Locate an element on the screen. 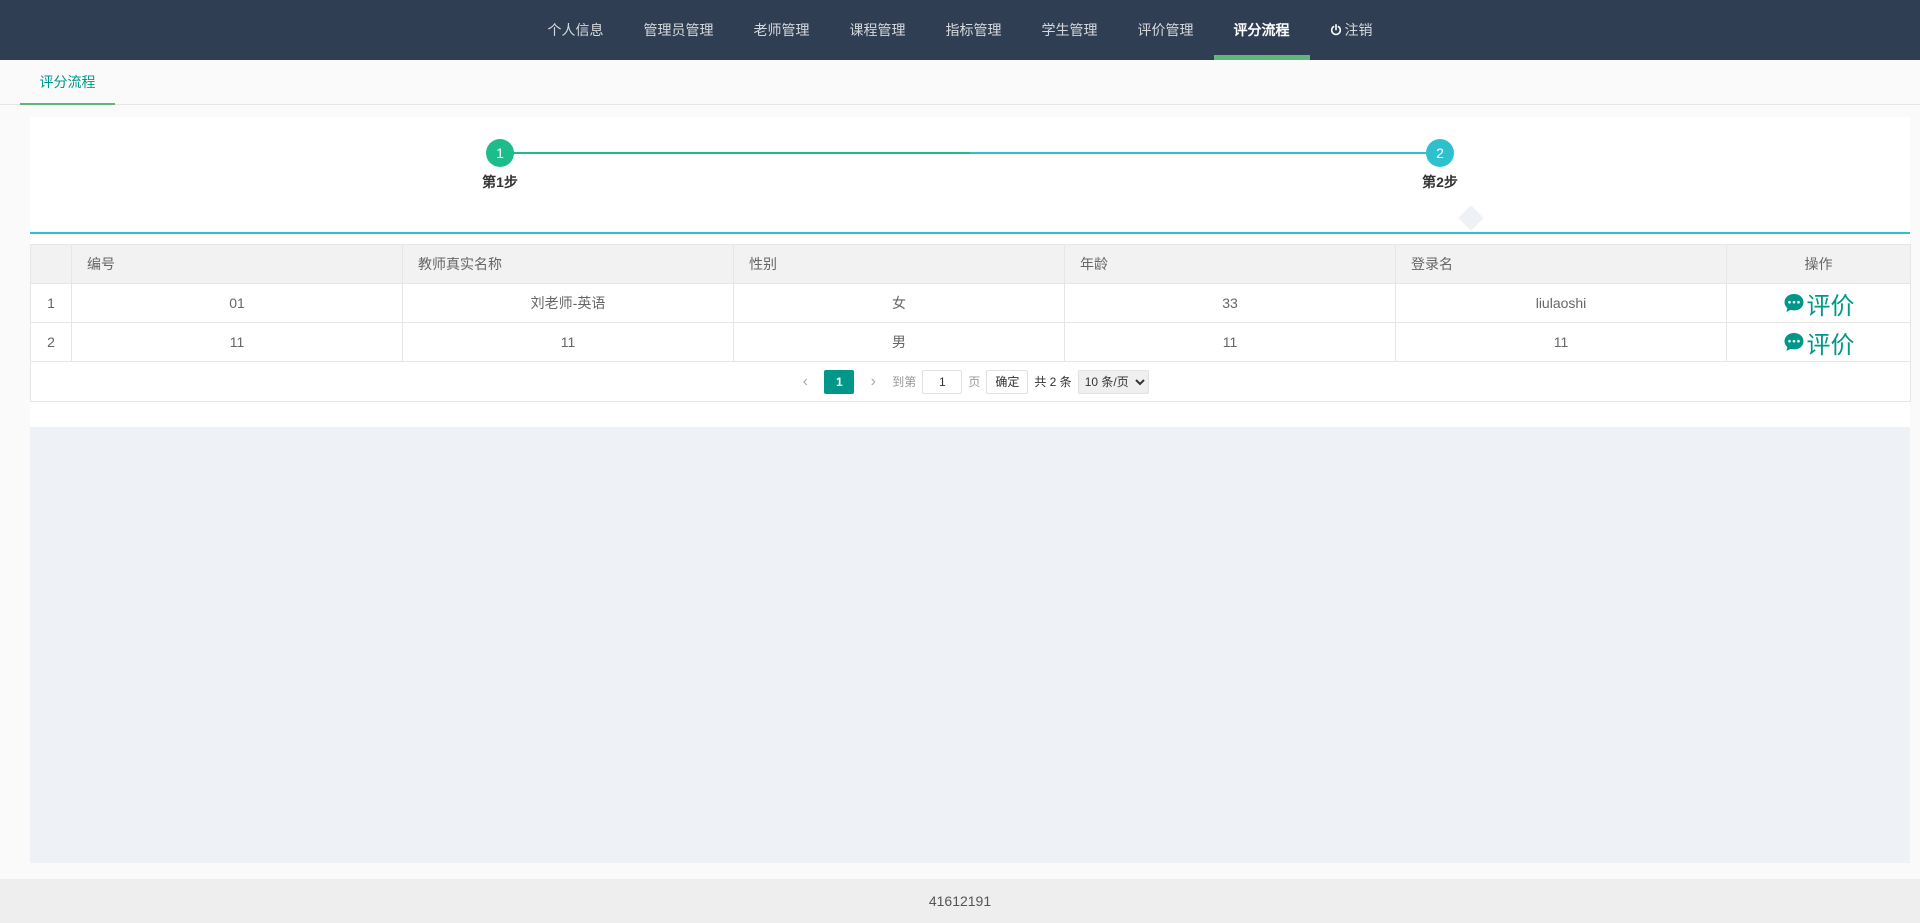  page-unit-label: 页 is located at coordinates (974, 382).